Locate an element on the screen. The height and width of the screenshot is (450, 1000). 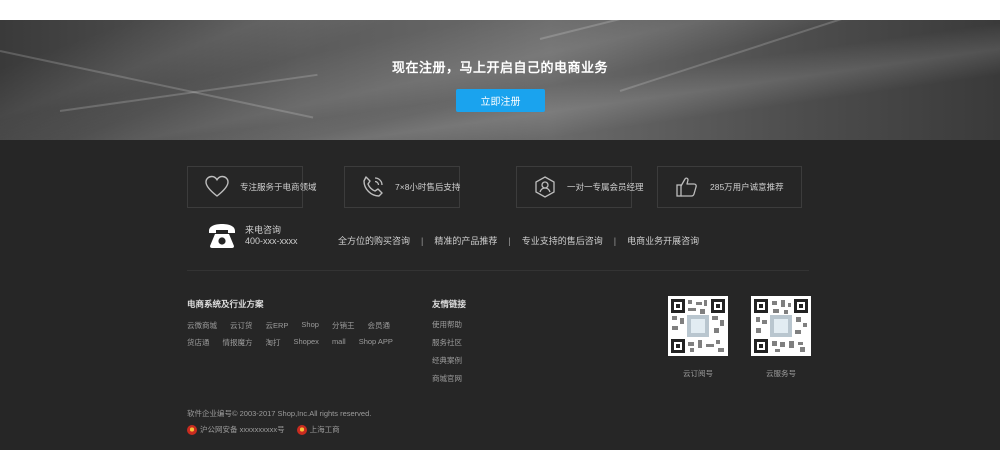
record-badges: 沪公网安备 xxxxxxxxxx号 上海工商 is located at coordinates (269, 429).